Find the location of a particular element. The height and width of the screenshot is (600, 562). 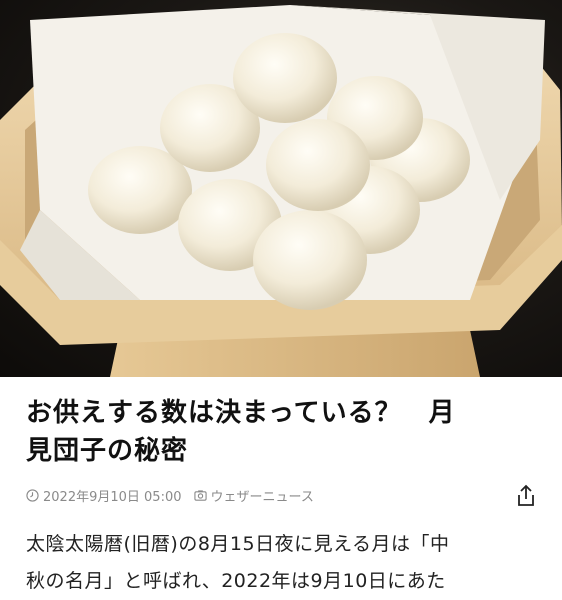

article-body-line2: 秋の名月」と呼ばれ、2022年は9月10日にあた is located at coordinates (236, 581).